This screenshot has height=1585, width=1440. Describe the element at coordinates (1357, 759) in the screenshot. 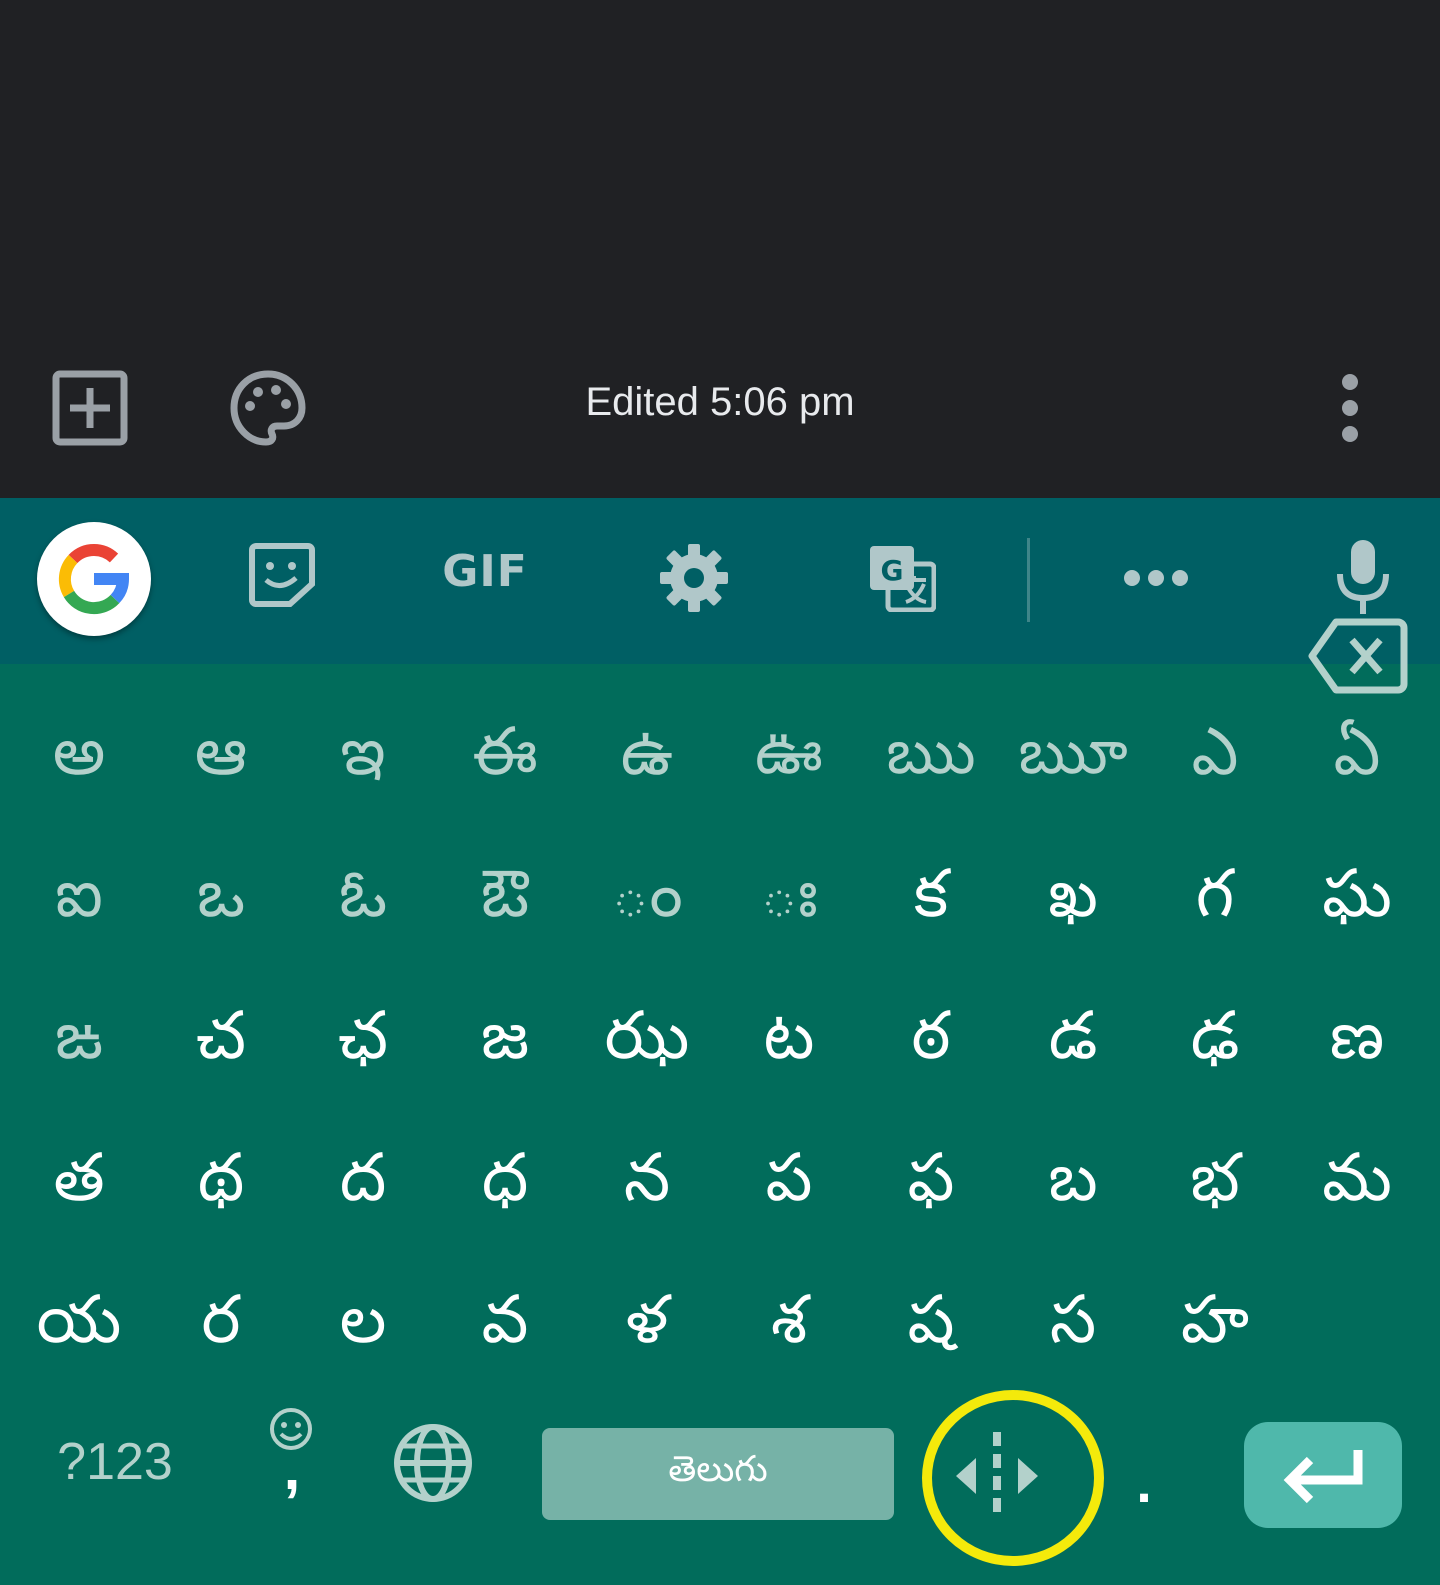

I see `key: ఏ` at that location.